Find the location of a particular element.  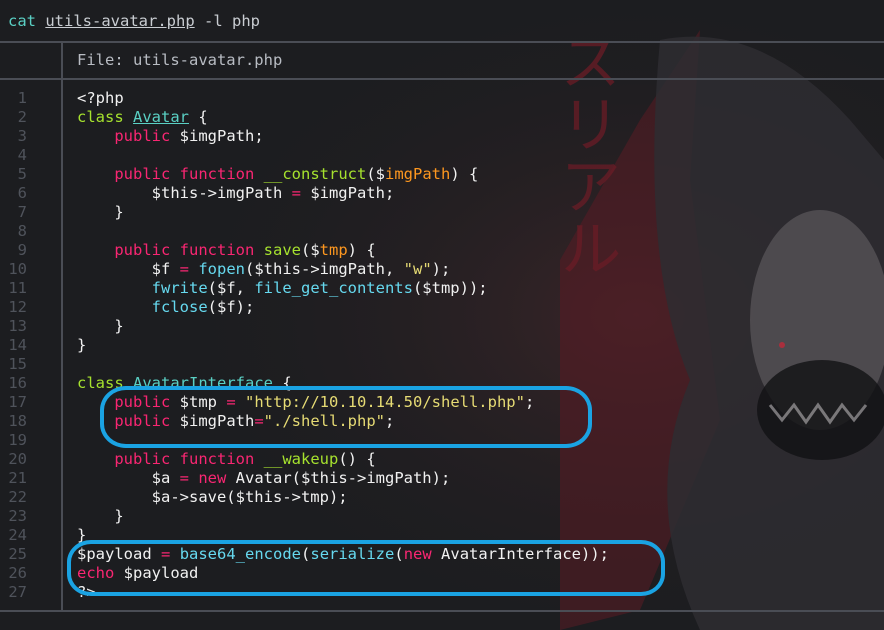

line-number: 13 is located at coordinates (17, 326).